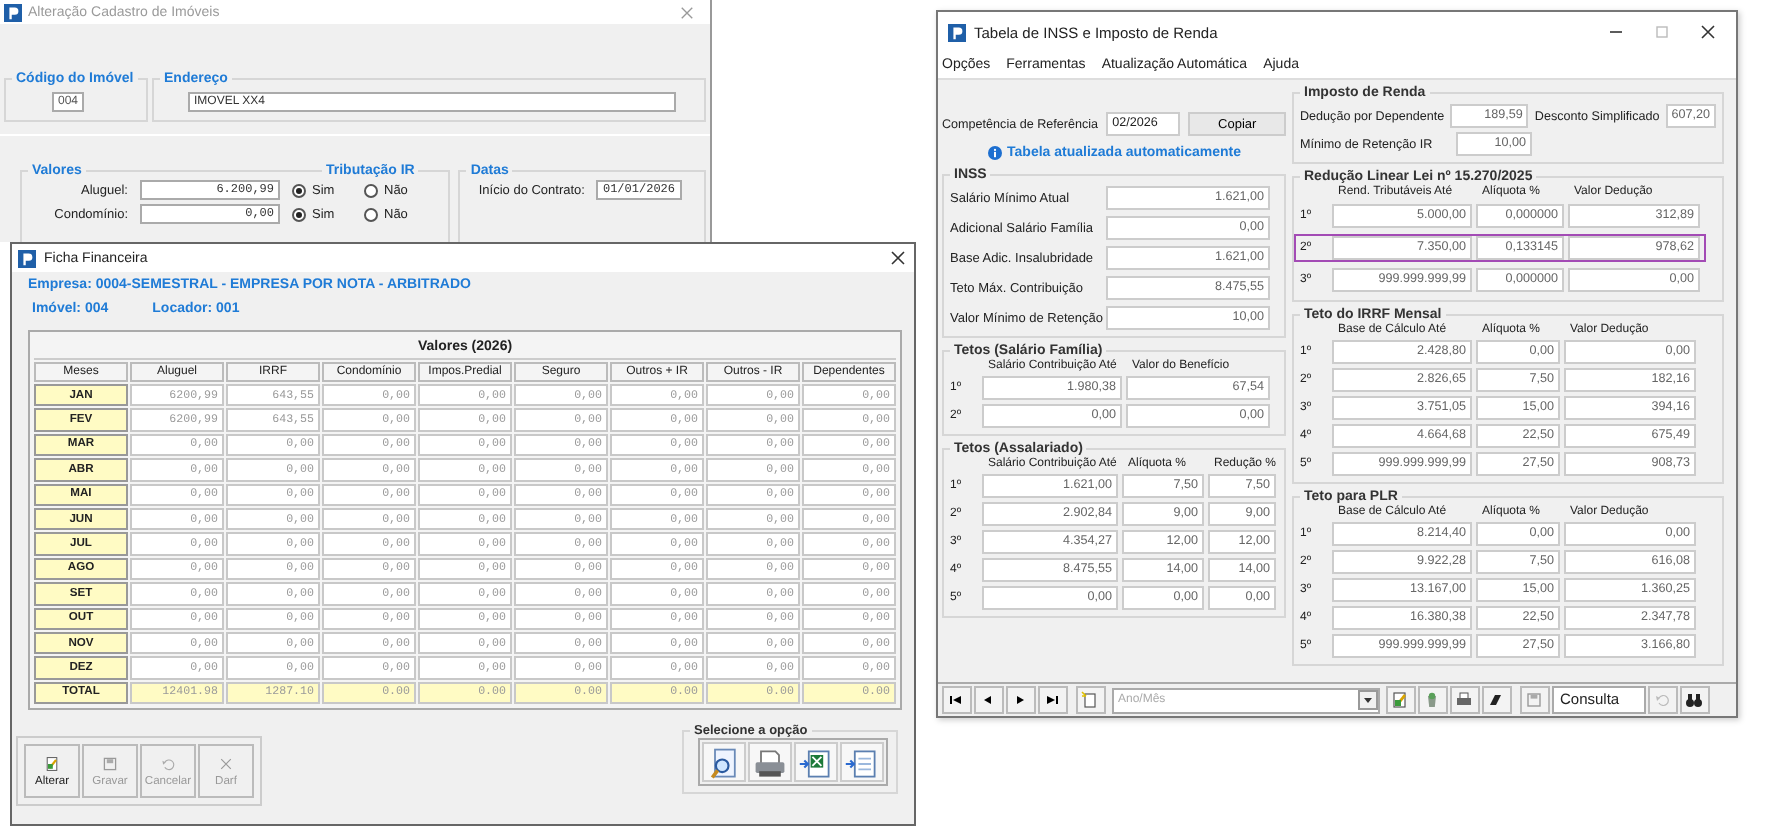  I want to click on previous-button, so click(989, 700).